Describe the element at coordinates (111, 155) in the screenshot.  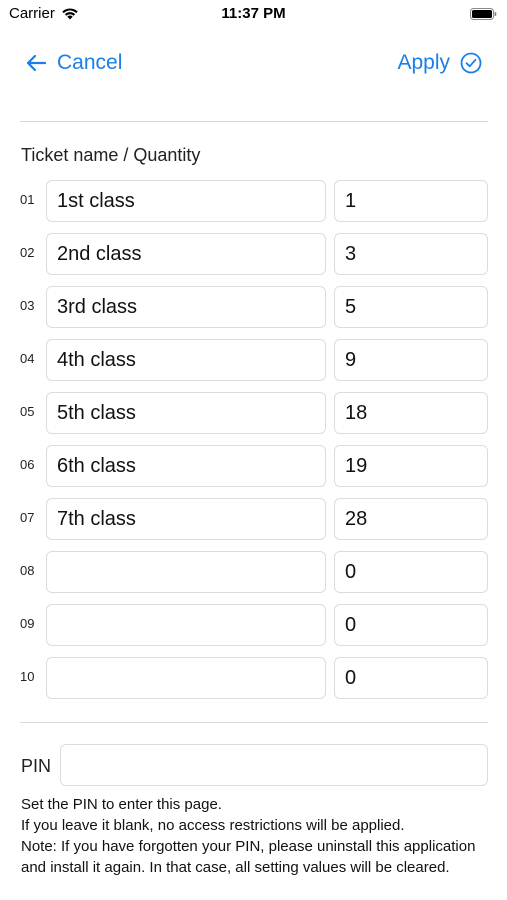
I see `ticket-section-header: Ticket name / Quantity` at that location.